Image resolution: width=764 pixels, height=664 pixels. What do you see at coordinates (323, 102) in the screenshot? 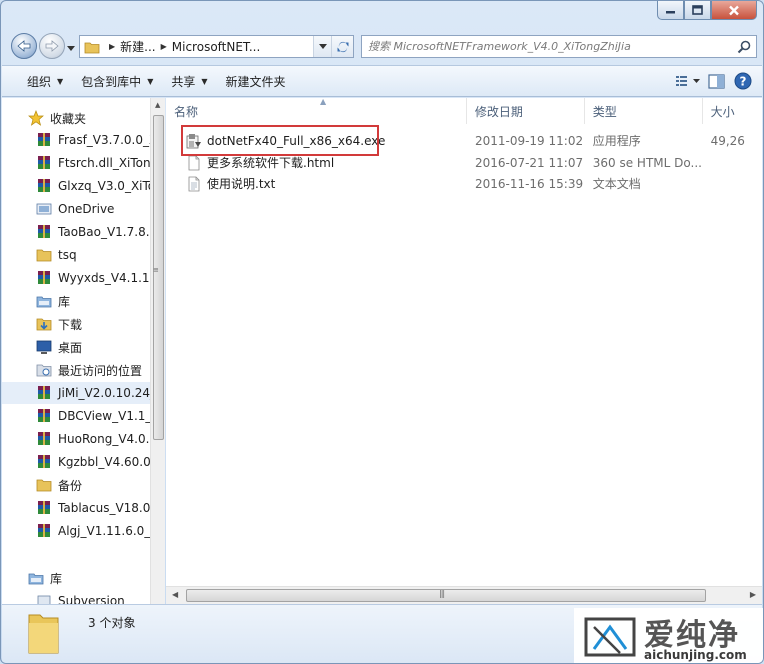
I see `sort-ascending-icon: ▲` at bounding box center [323, 102].